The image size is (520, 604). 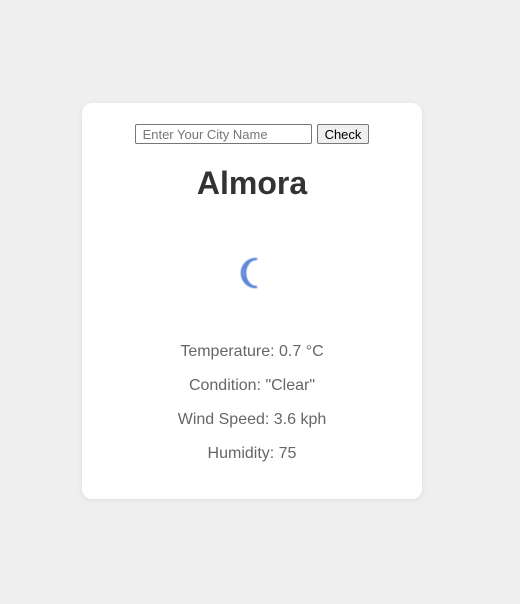 What do you see at coordinates (249, 273) in the screenshot?
I see `crescent-moon-icon` at bounding box center [249, 273].